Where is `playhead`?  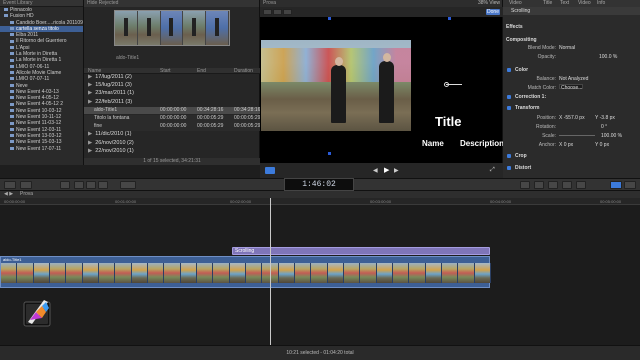 playhead is located at coordinates (270, 271).